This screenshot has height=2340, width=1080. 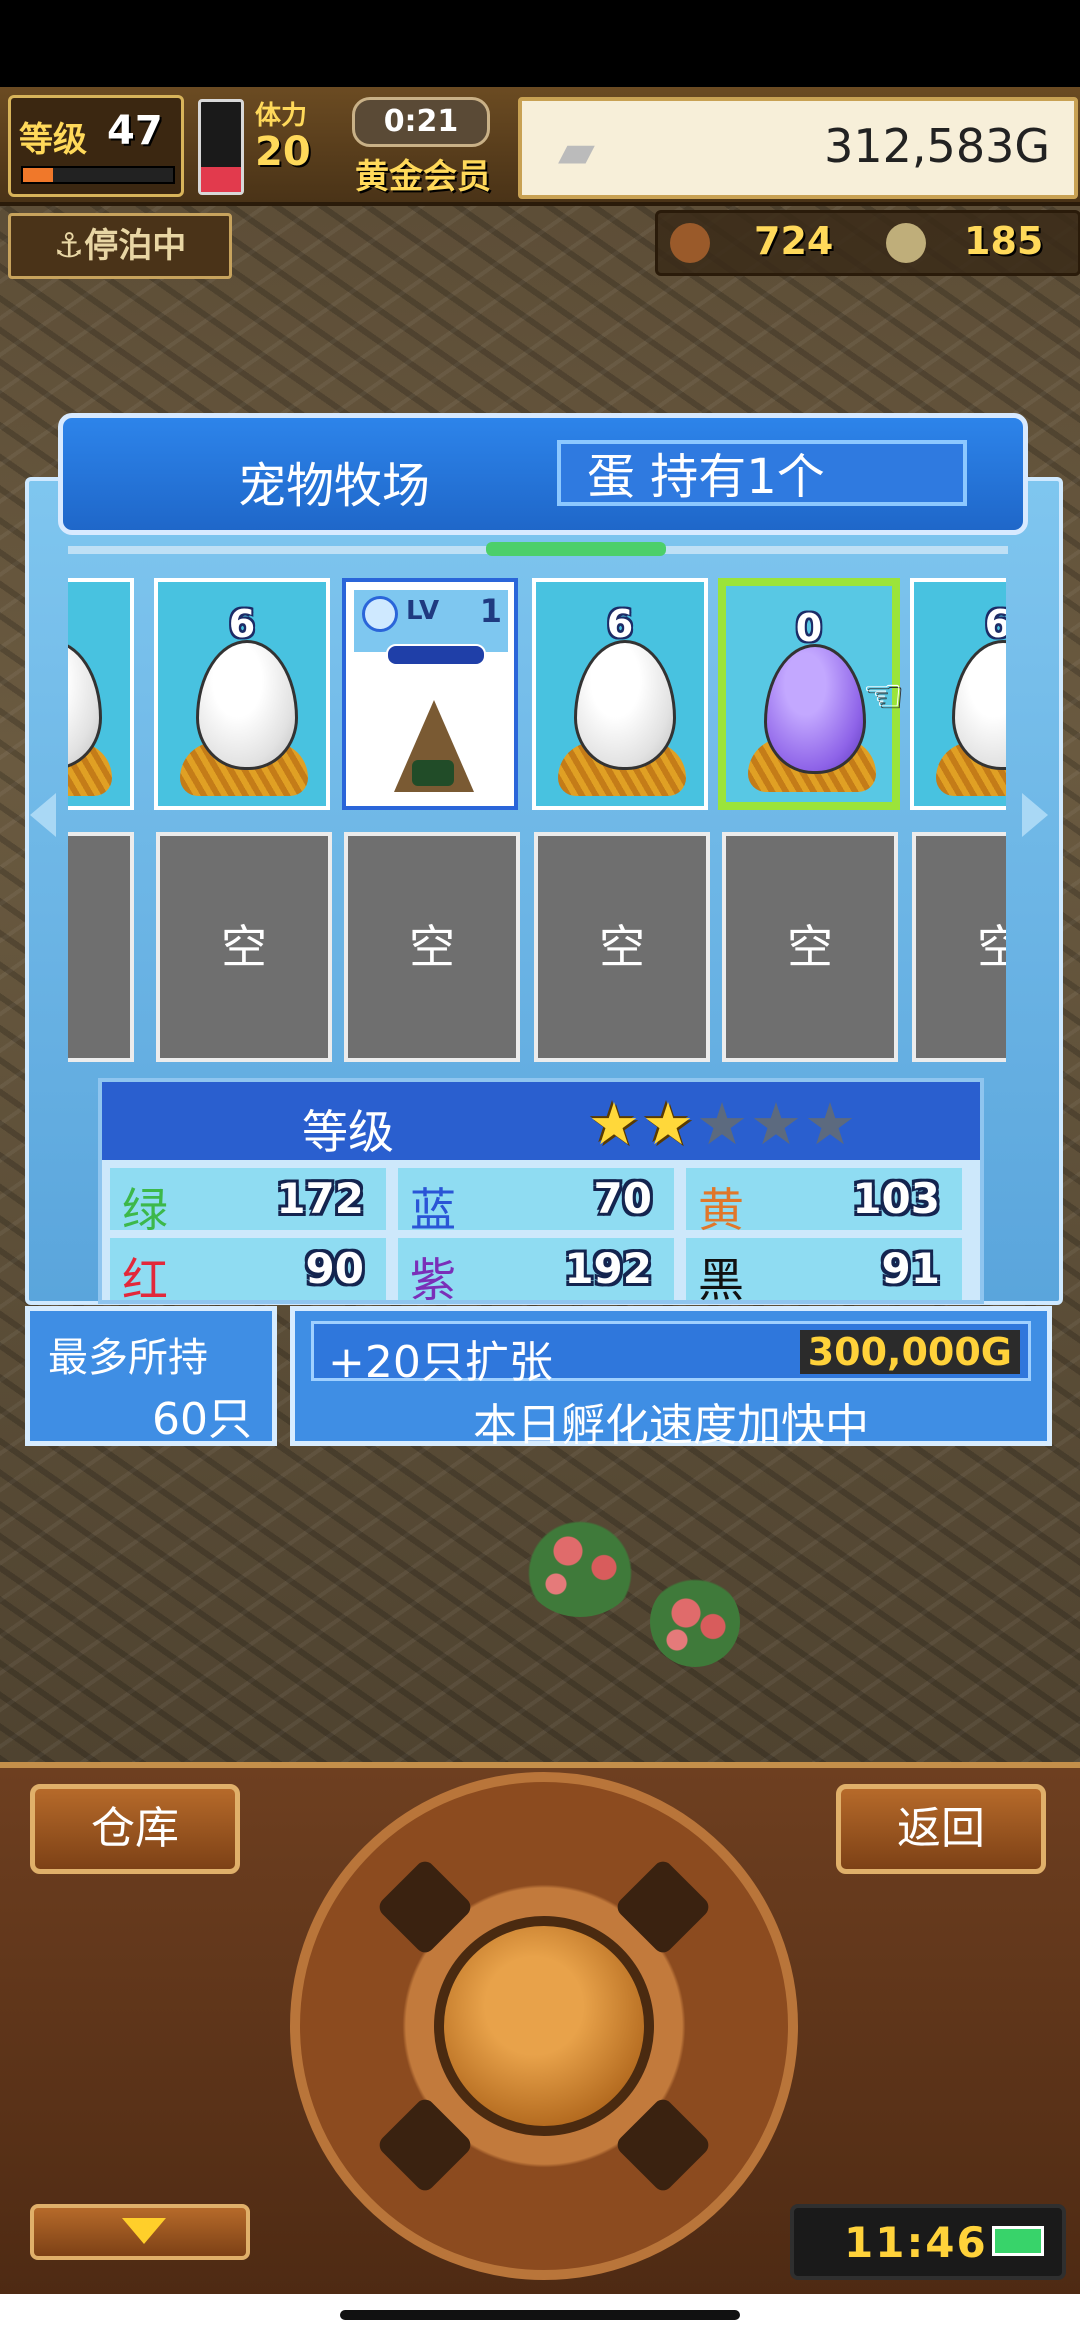 What do you see at coordinates (433, 1278) in the screenshot?
I see `stat-name: 紫` at bounding box center [433, 1278].